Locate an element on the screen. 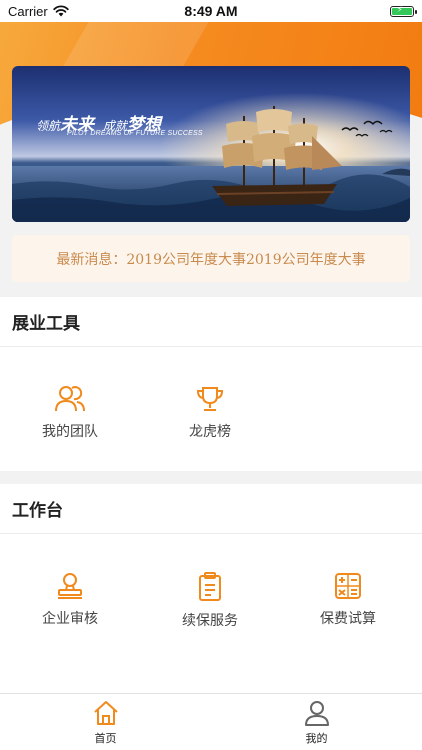 The image size is (422, 750). trophy-icon is located at coordinates (210, 399).